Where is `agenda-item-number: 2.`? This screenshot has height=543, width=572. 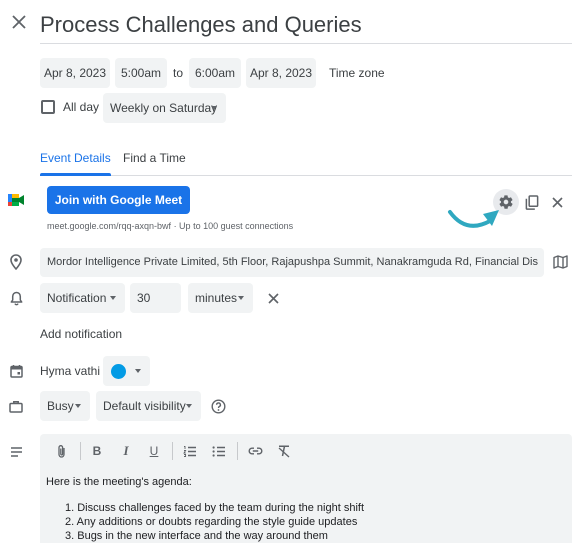
agenda-item-number: 2. is located at coordinates (71, 522).